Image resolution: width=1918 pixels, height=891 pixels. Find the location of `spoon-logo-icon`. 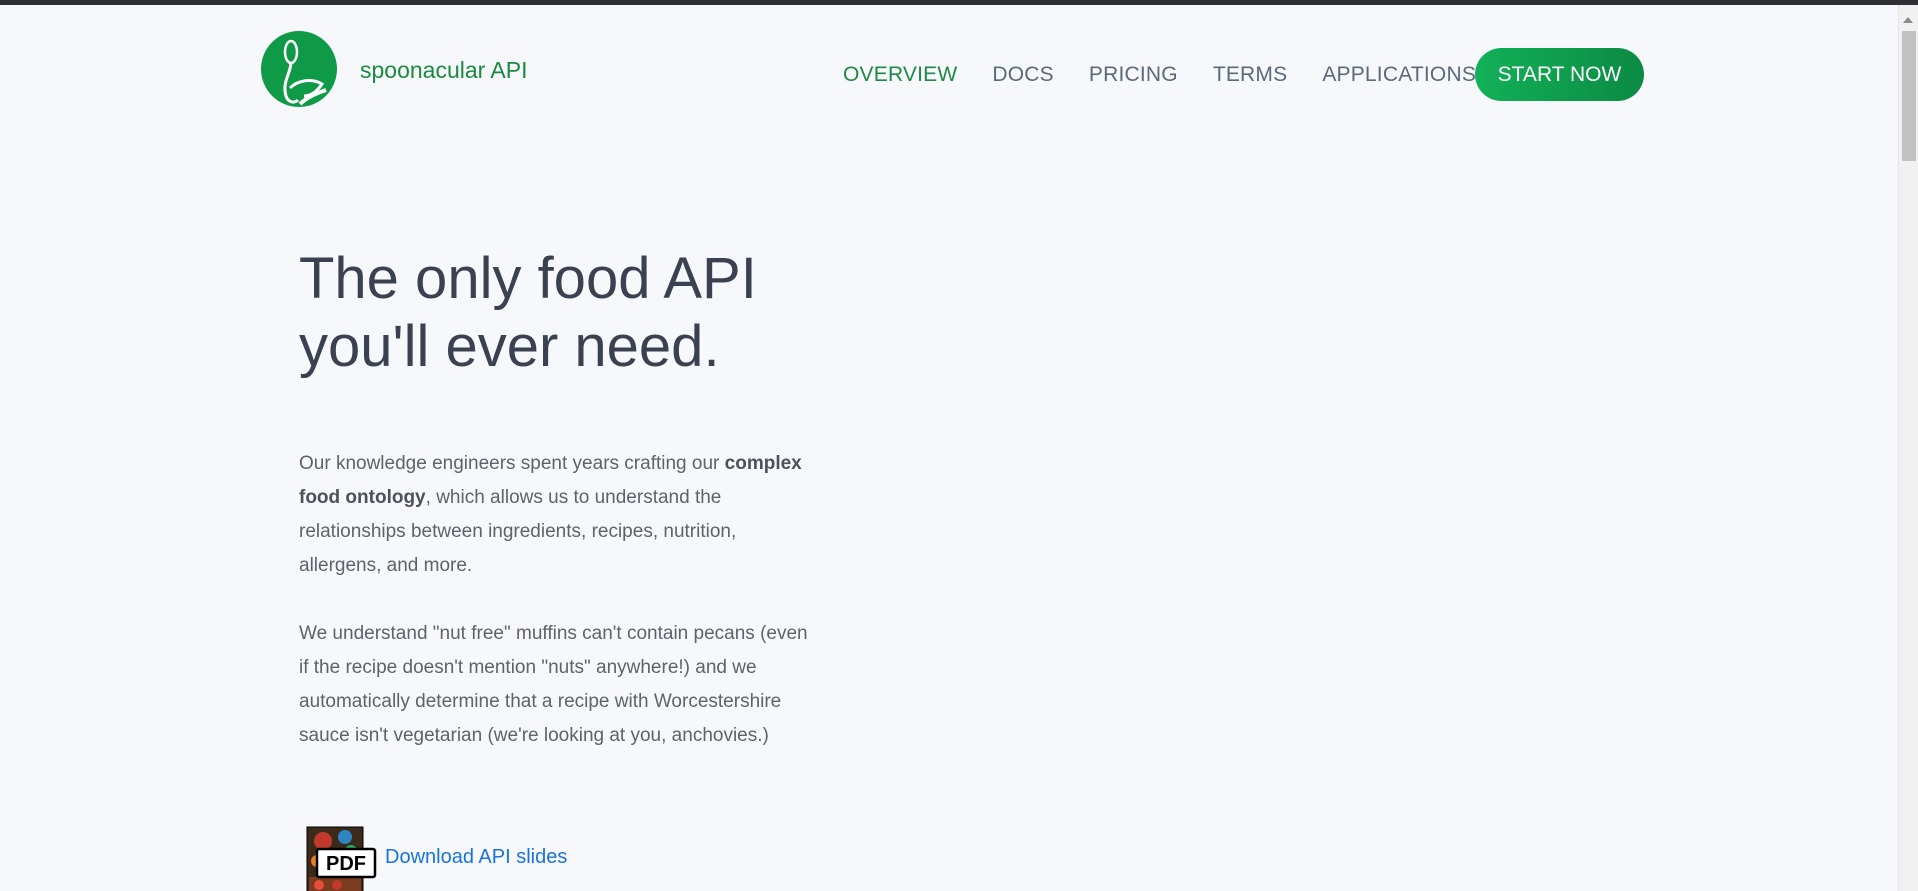

spoon-logo-icon is located at coordinates (299, 69).